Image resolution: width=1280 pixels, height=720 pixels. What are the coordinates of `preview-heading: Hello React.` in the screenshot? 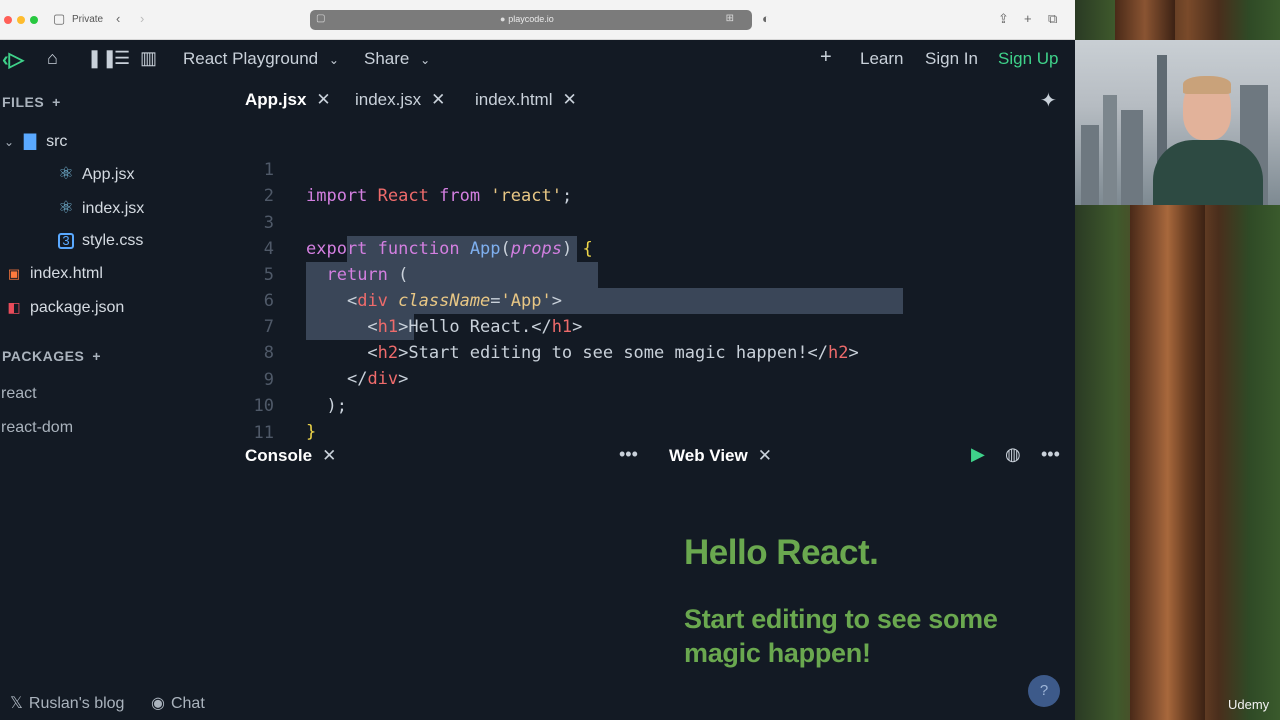 It's located at (781, 552).